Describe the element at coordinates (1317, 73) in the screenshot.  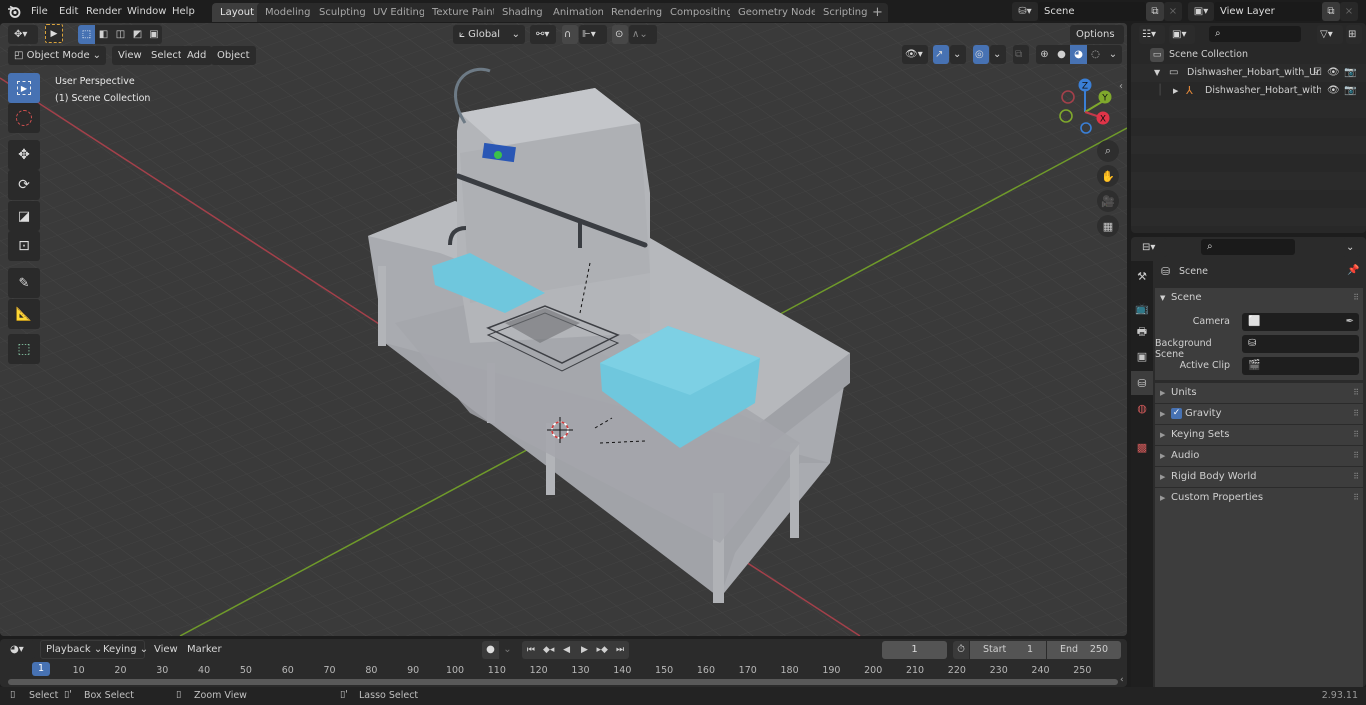
I see `exclude-checkbox-icon: ☑` at that location.